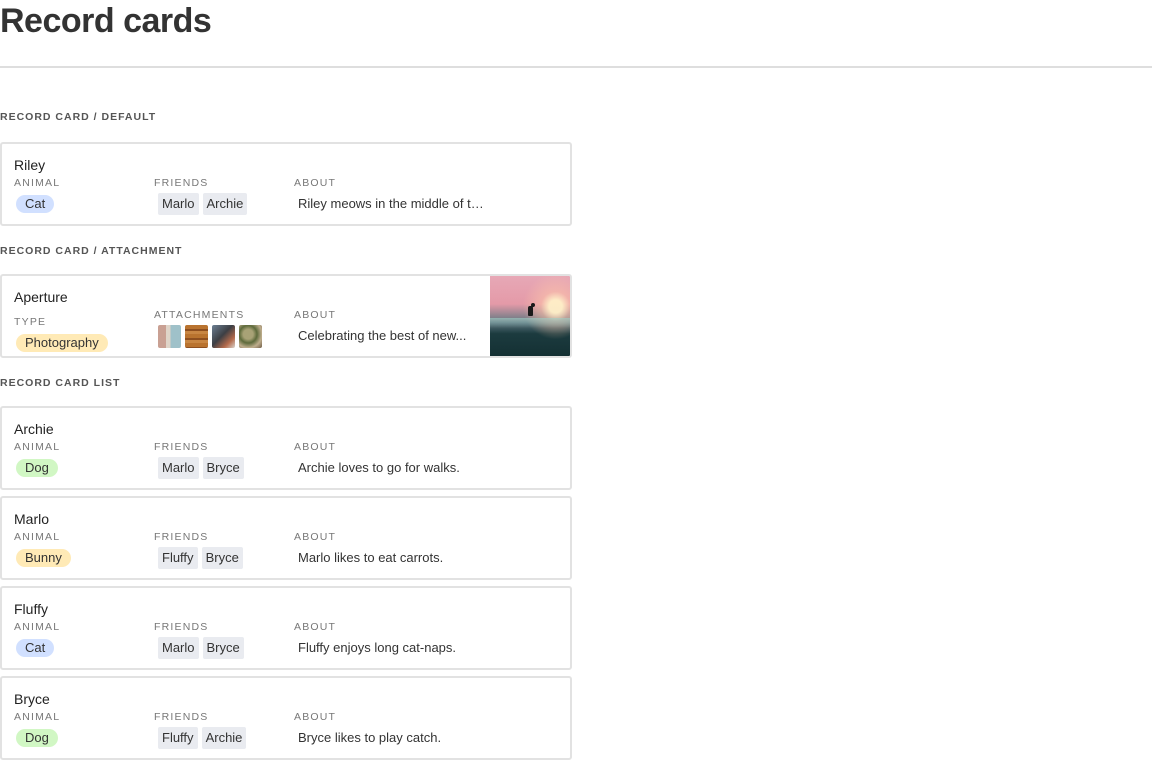 The image size is (1152, 760). What do you see at coordinates (530, 311) in the screenshot?
I see `surfer-shape` at bounding box center [530, 311].